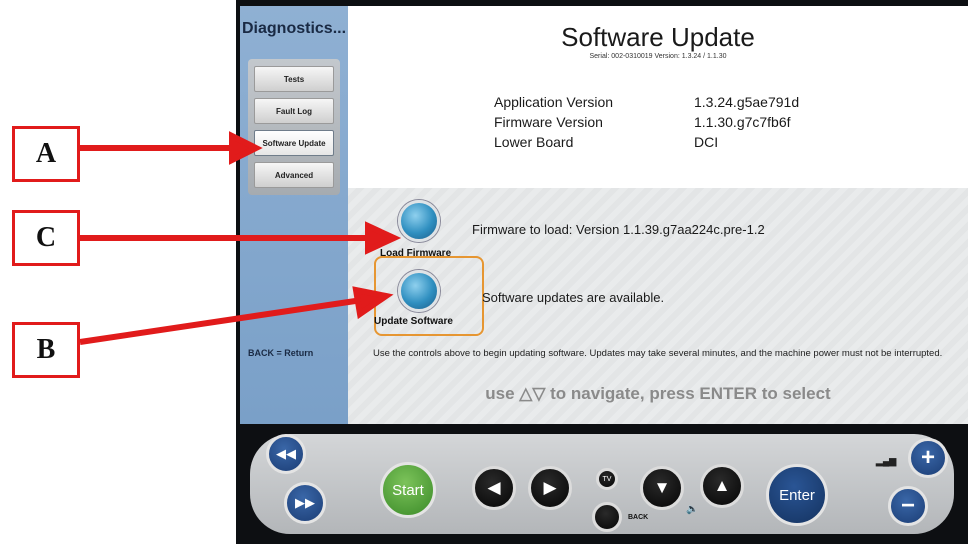 This screenshot has width=968, height=544. What do you see at coordinates (240, 238) in the screenshot?
I see `callout-arrows` at bounding box center [240, 238].